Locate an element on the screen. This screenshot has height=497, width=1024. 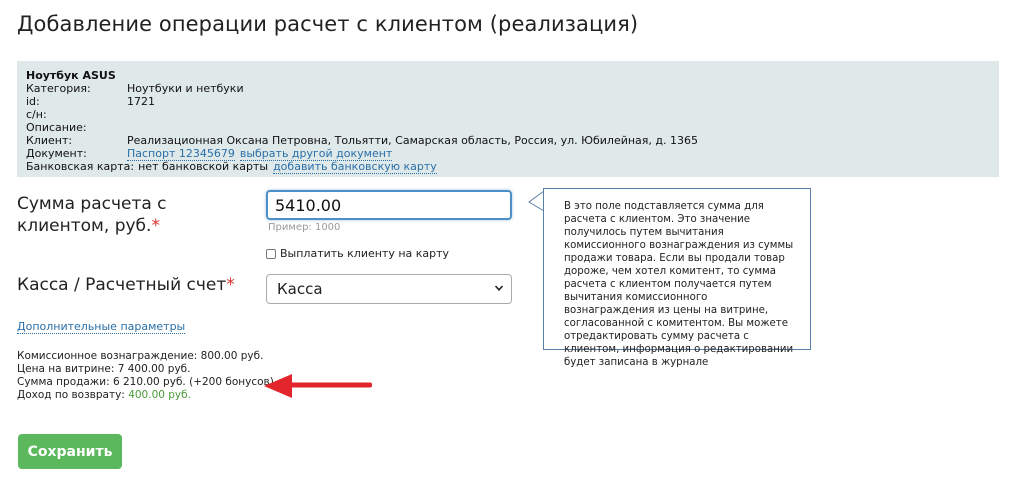
cash-select-value: Касса is located at coordinates (300, 289).